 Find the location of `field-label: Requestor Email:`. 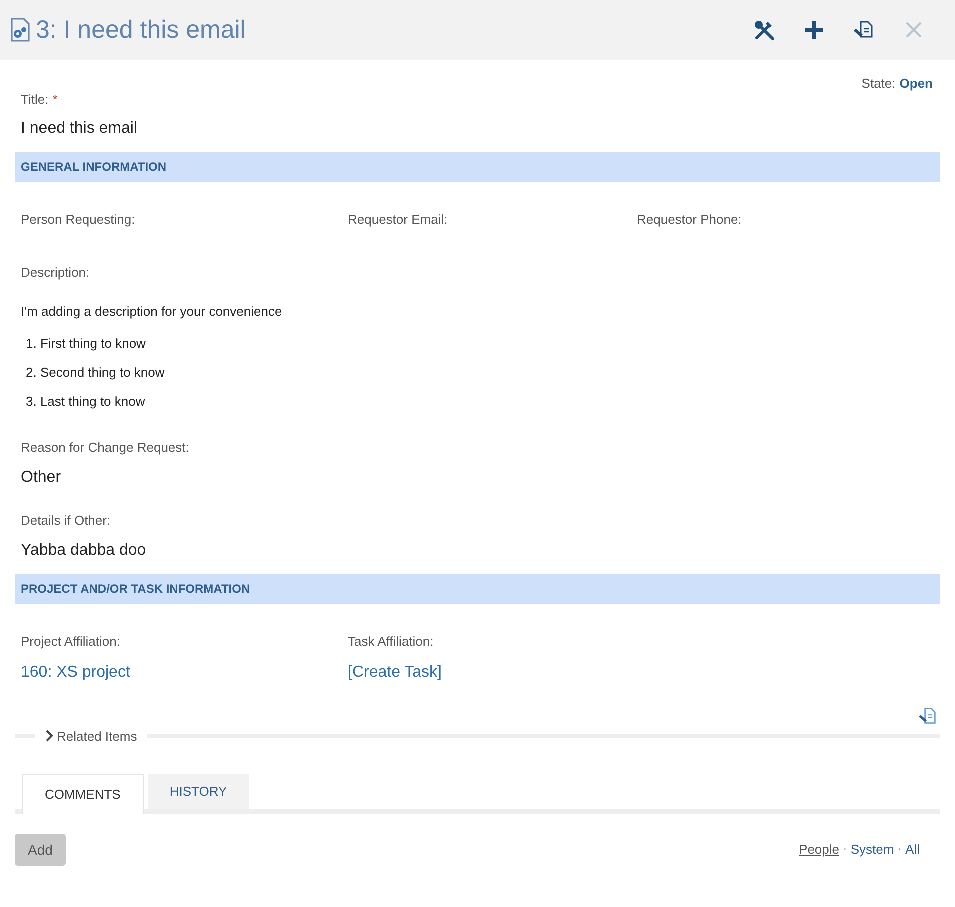

field-label: Requestor Email: is located at coordinates (398, 220).